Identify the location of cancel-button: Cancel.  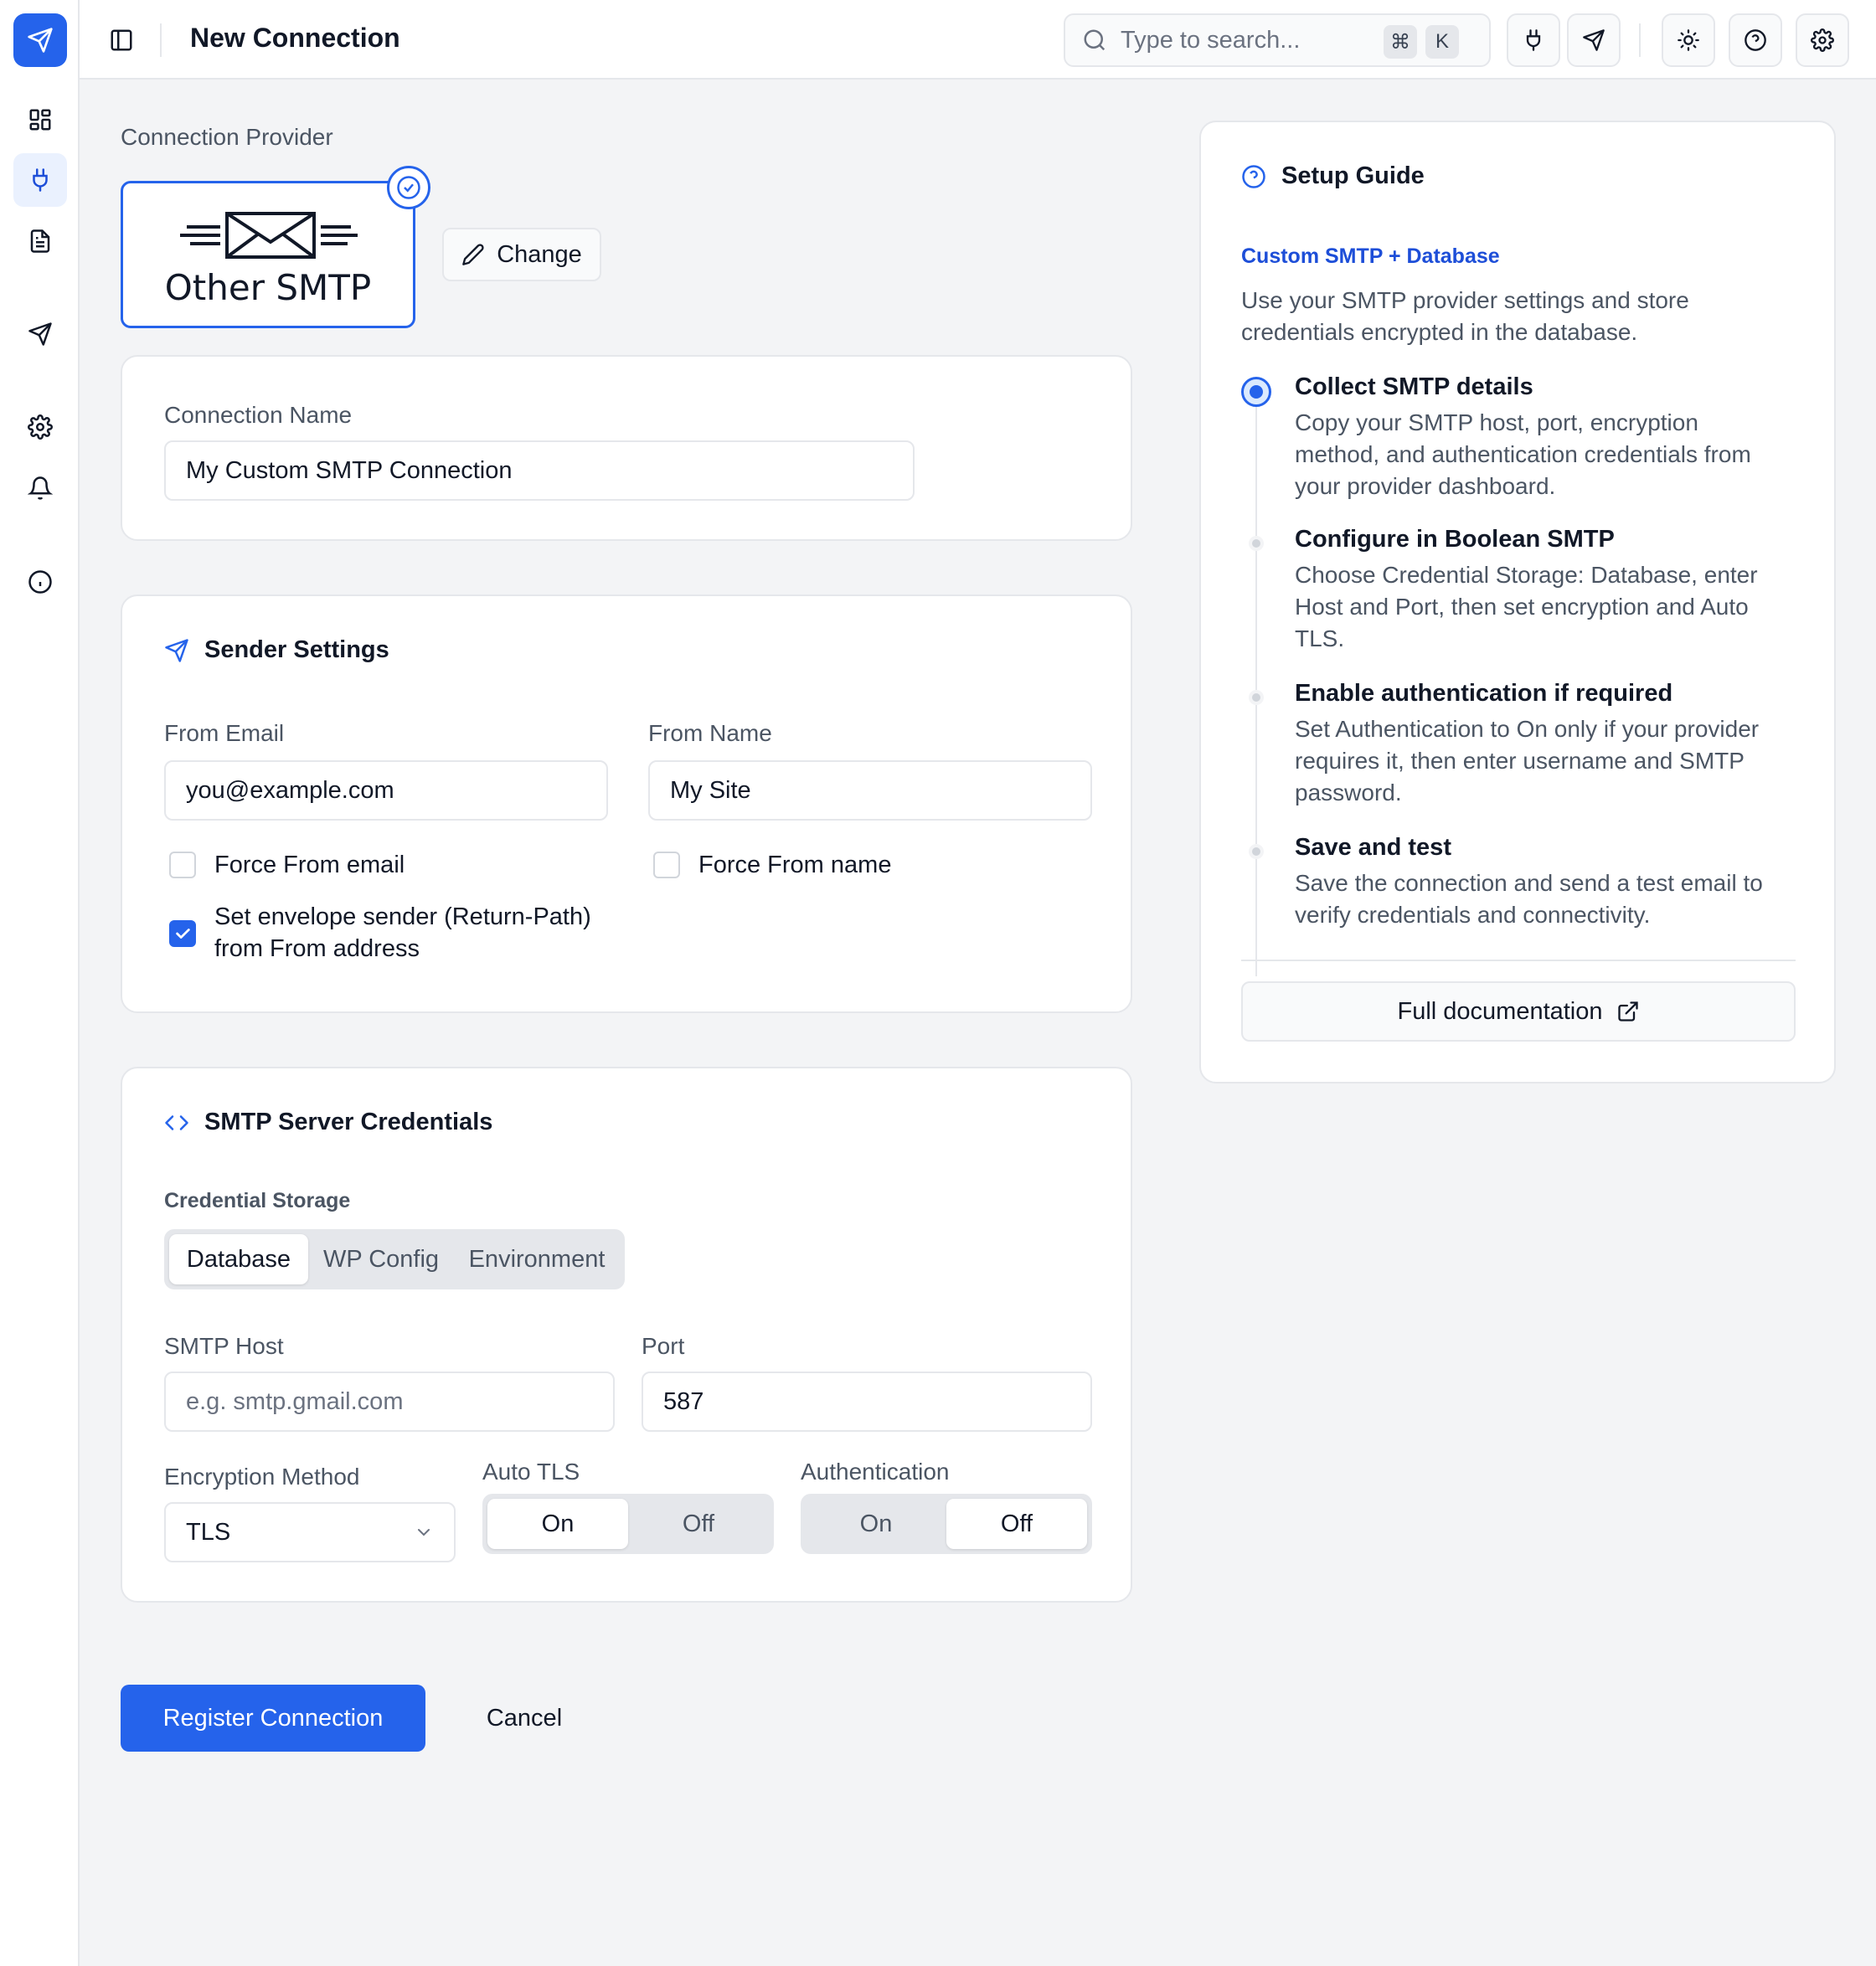
(524, 1719).